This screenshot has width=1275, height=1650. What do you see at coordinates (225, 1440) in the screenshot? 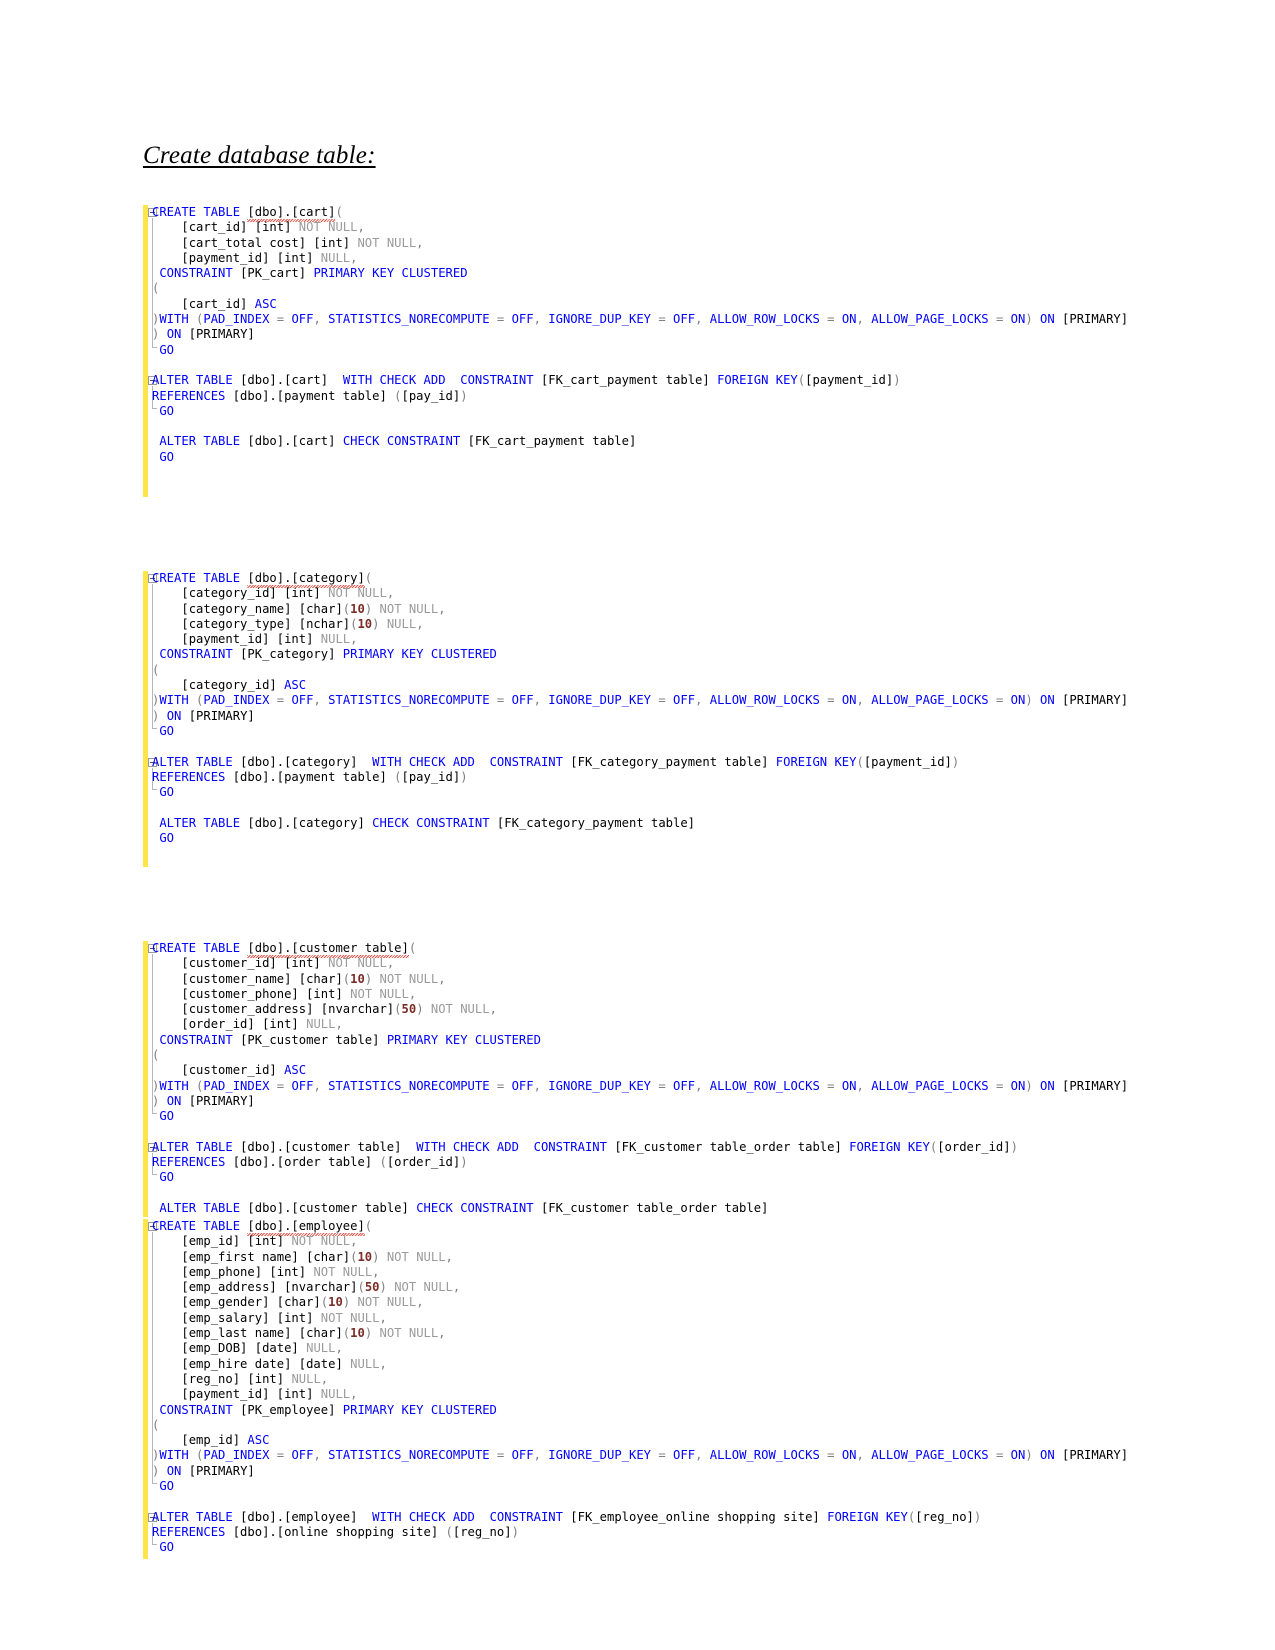
I see `code-line: [emp_id] ASC` at bounding box center [225, 1440].